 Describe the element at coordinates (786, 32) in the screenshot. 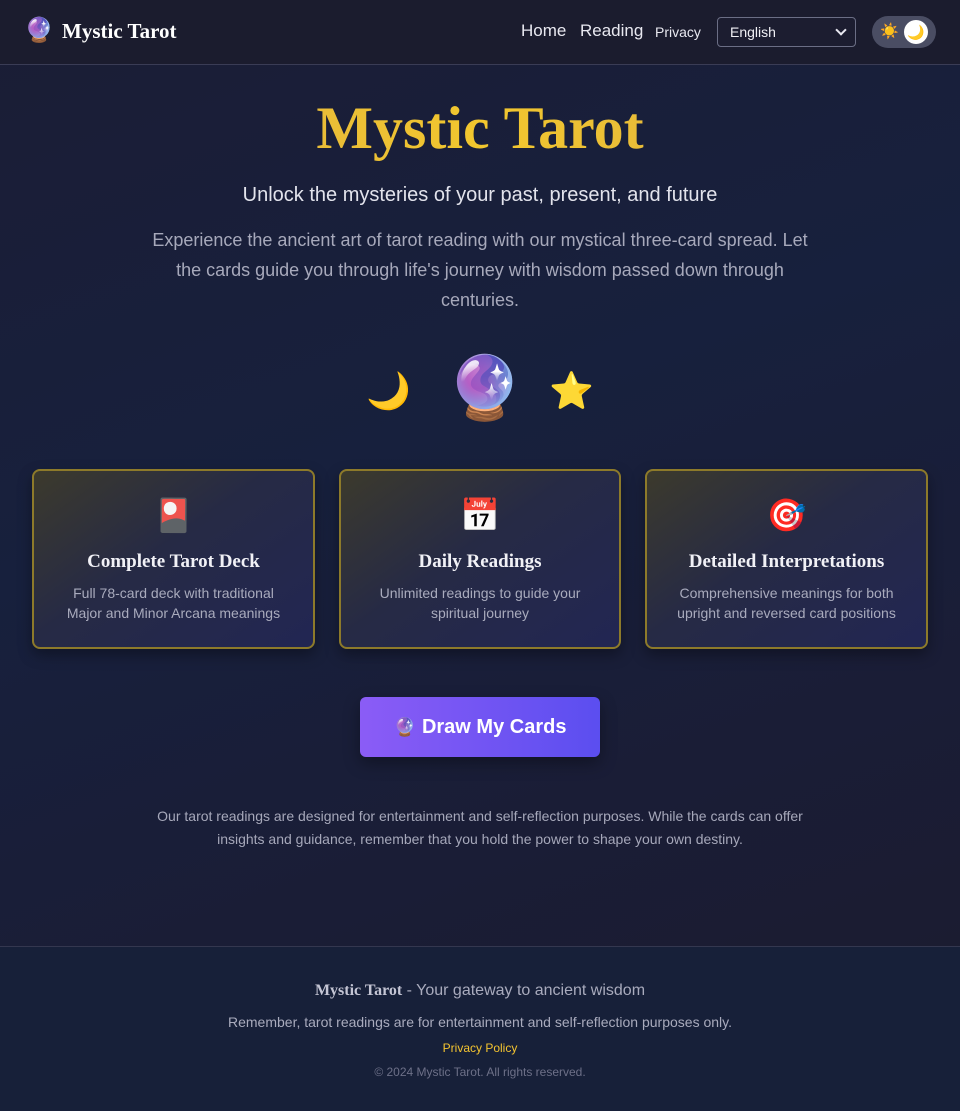

I see `language-select: English` at that location.